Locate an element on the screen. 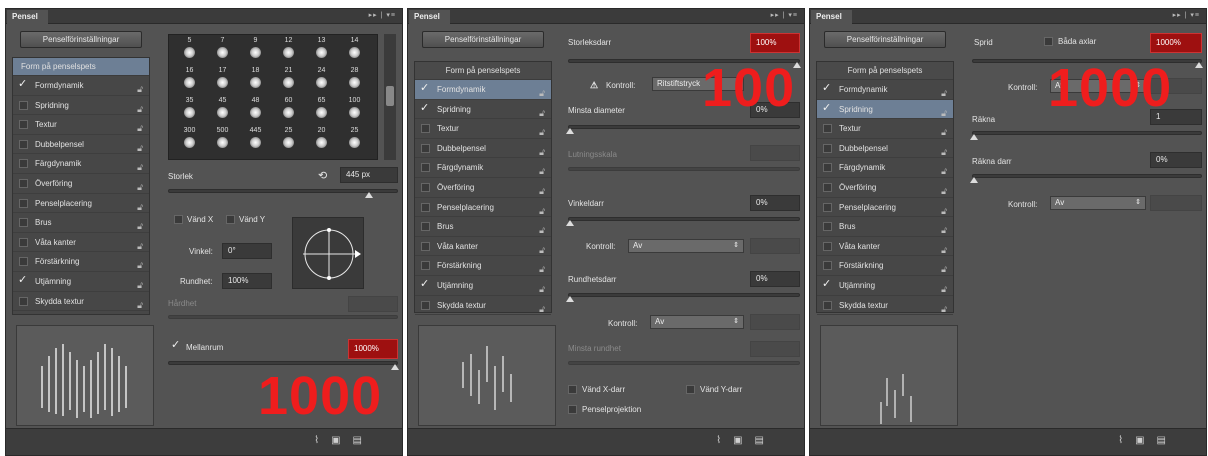  angle-control-select: Av ⇕ is located at coordinates (686, 246).